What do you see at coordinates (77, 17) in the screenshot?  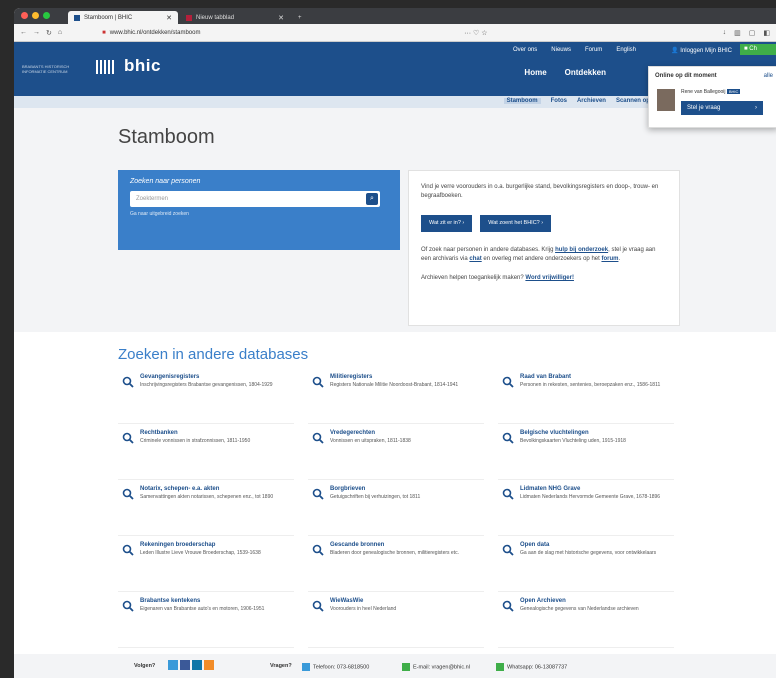 I see `bhic-favicon-icon` at bounding box center [77, 17].